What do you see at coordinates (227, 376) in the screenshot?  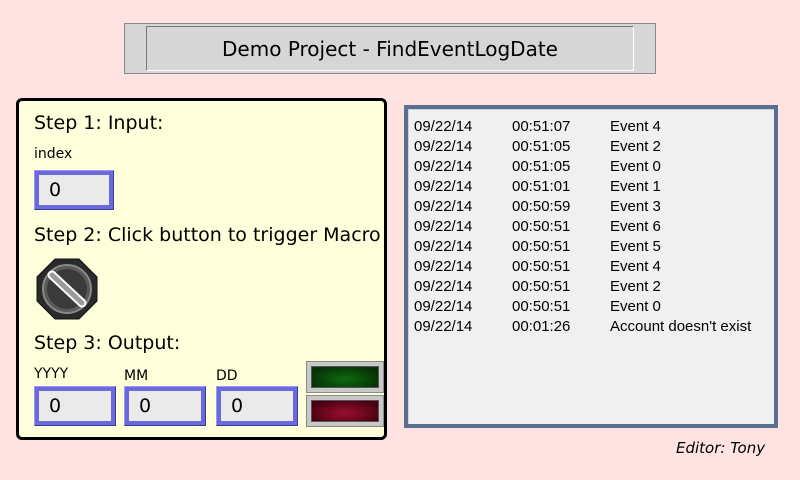 I see `dd-label: DD` at bounding box center [227, 376].